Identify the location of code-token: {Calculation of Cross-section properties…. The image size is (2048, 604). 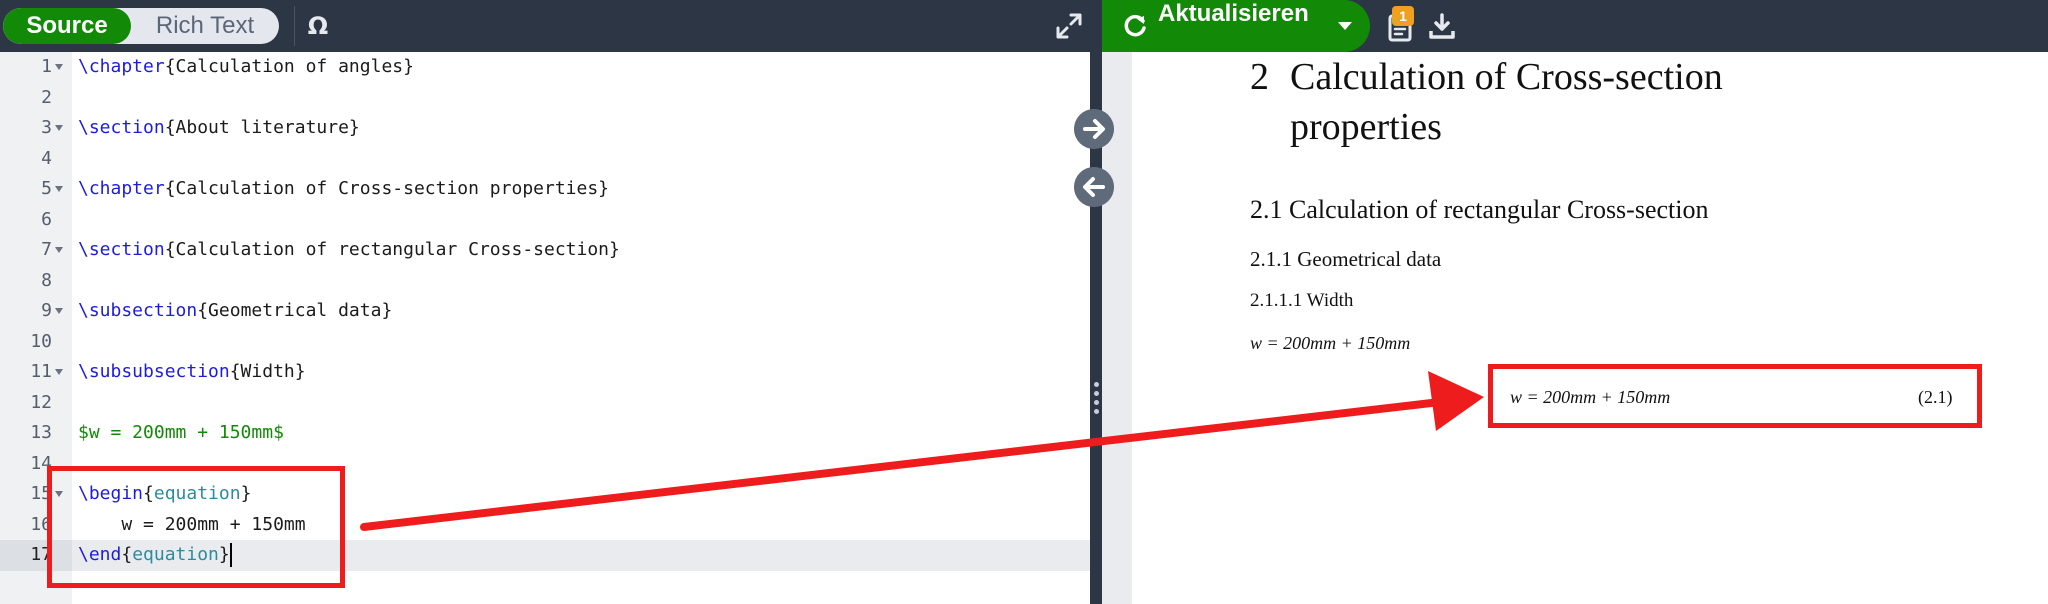
(387, 188).